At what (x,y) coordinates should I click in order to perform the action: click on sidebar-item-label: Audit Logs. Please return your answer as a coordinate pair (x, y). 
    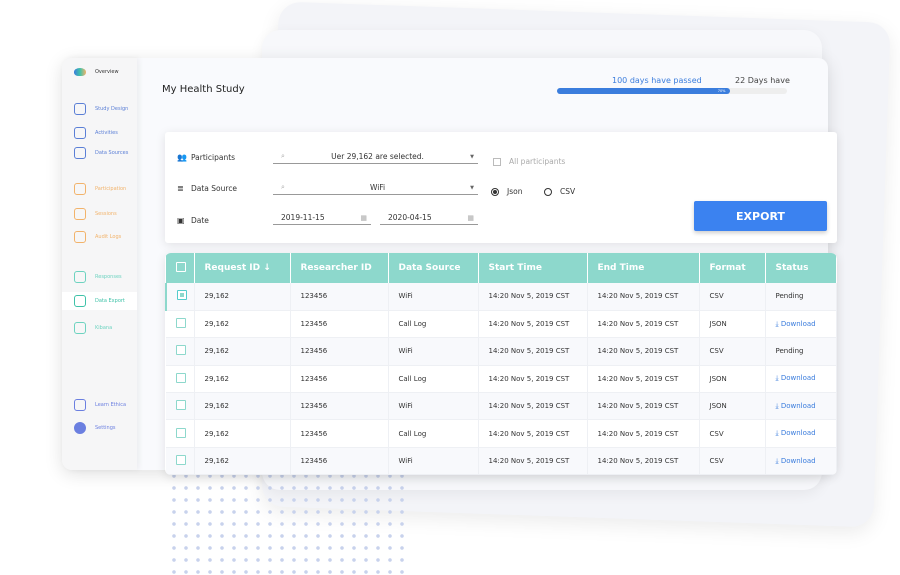
    Looking at the image, I should click on (108, 237).